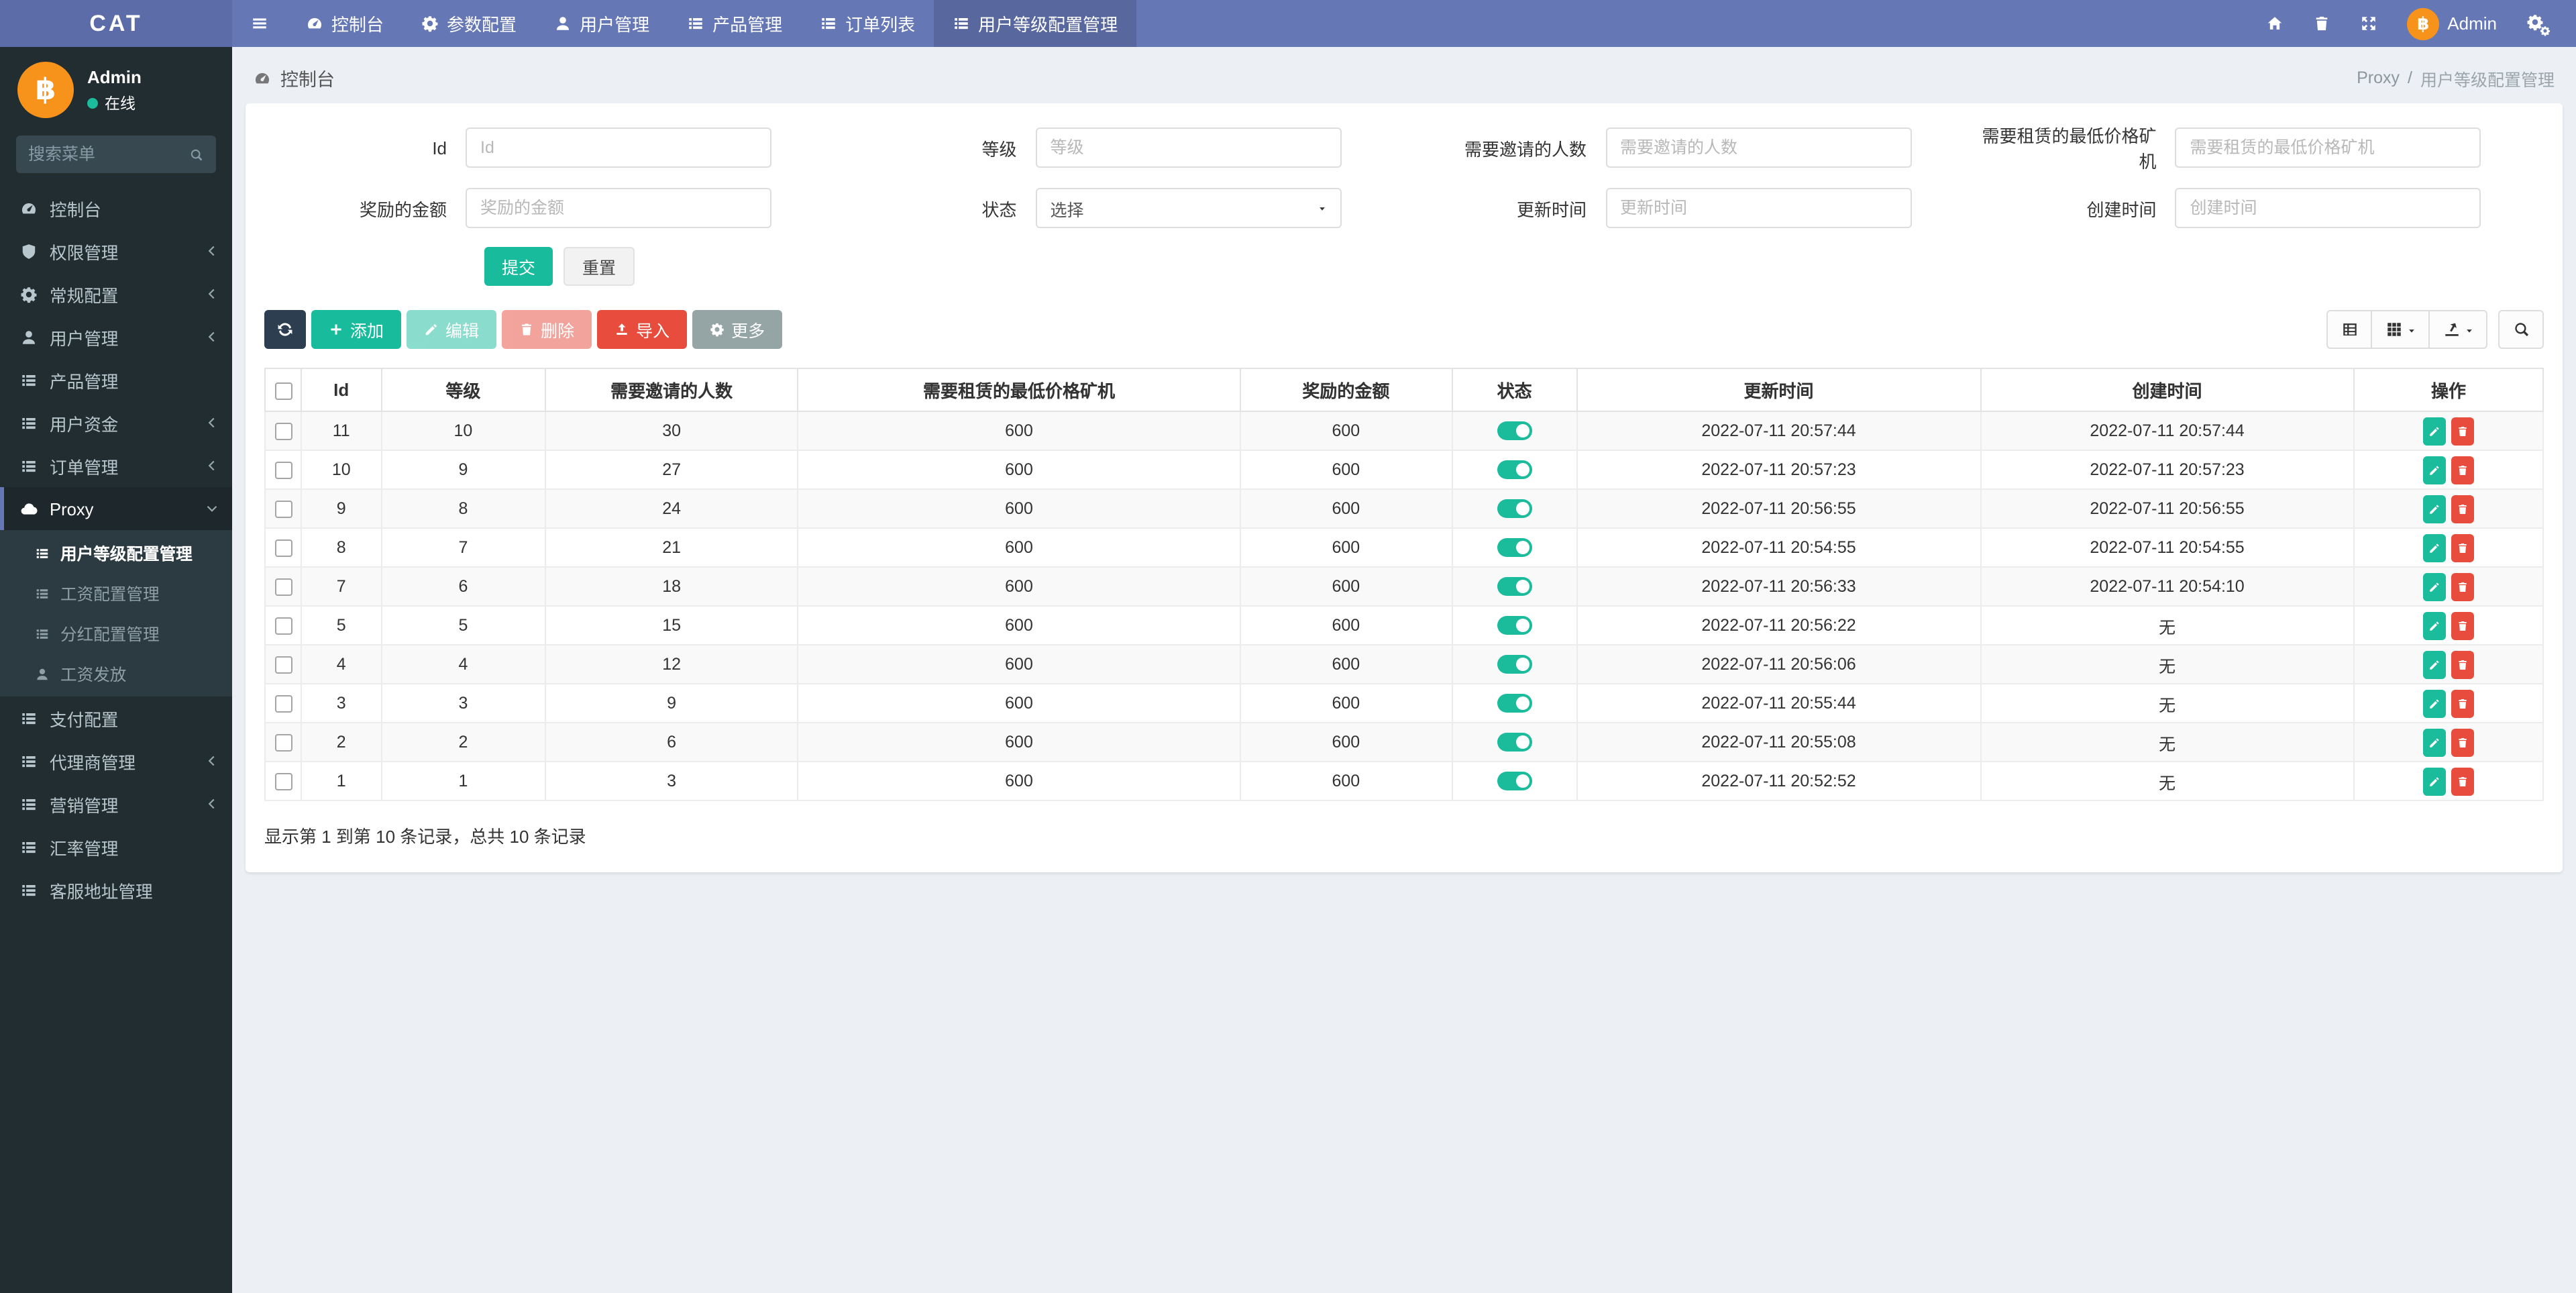 This screenshot has width=2576, height=1293. Describe the element at coordinates (642, 329) in the screenshot. I see `import-button: 导入` at that location.